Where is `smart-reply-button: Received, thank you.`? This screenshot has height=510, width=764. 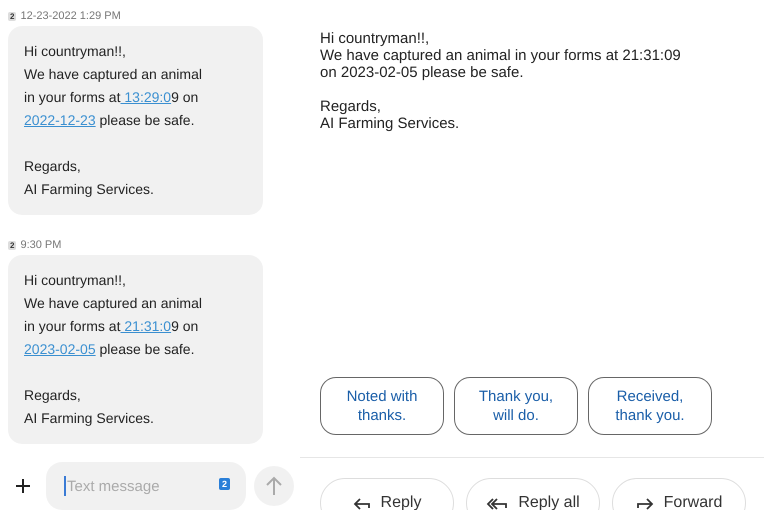 smart-reply-button: Received, thank you. is located at coordinates (650, 406).